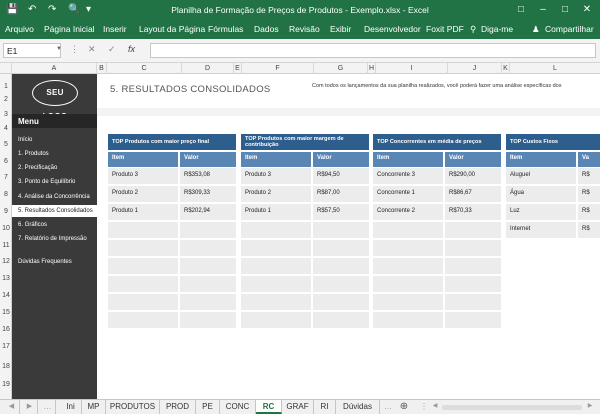  Describe the element at coordinates (408, 212) in the screenshot. I see `table-cell: Concorrente 2` at that location.